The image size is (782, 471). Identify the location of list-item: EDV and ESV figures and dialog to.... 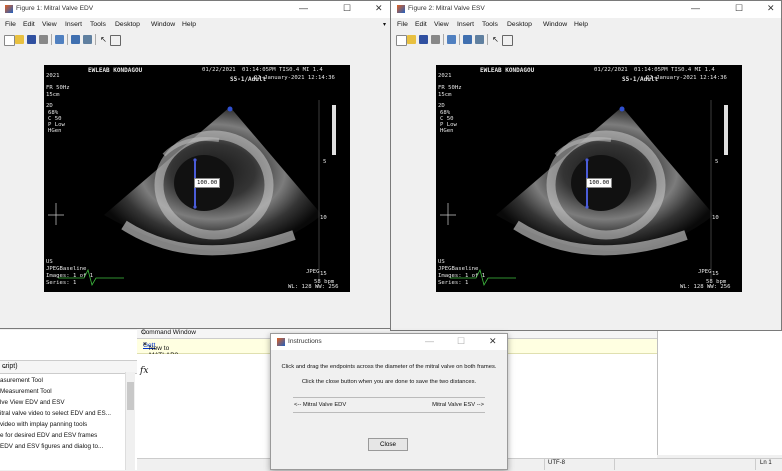
(62, 446).